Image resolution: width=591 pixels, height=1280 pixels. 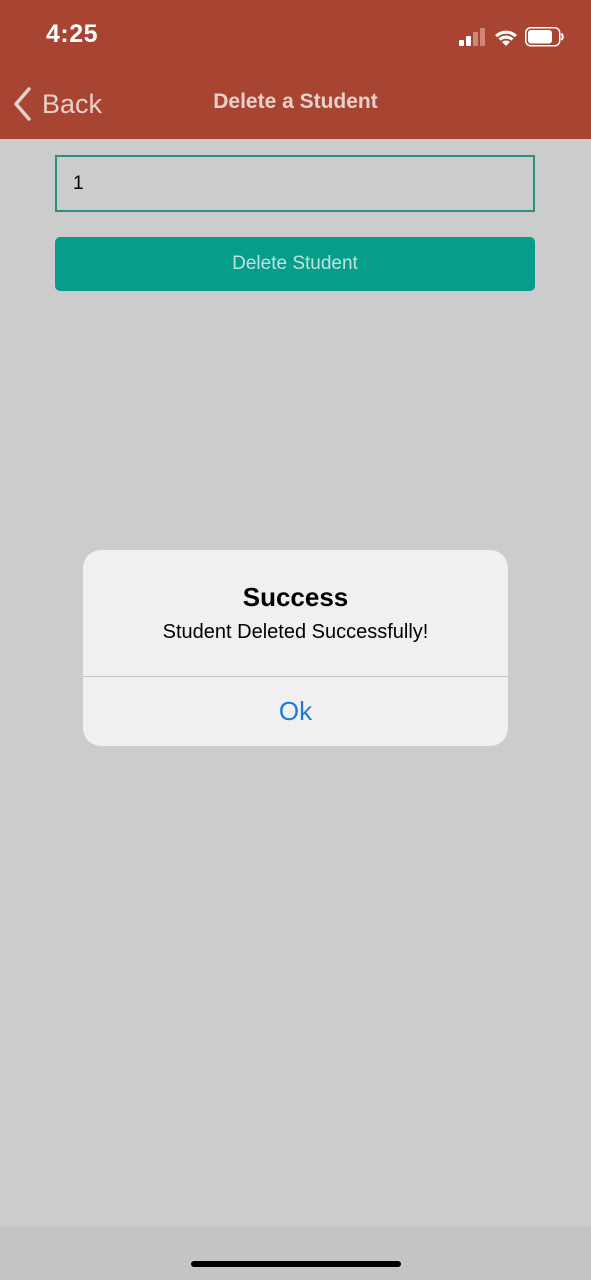 I want to click on delete-student-button: Delete Student, so click(x=295, y=264).